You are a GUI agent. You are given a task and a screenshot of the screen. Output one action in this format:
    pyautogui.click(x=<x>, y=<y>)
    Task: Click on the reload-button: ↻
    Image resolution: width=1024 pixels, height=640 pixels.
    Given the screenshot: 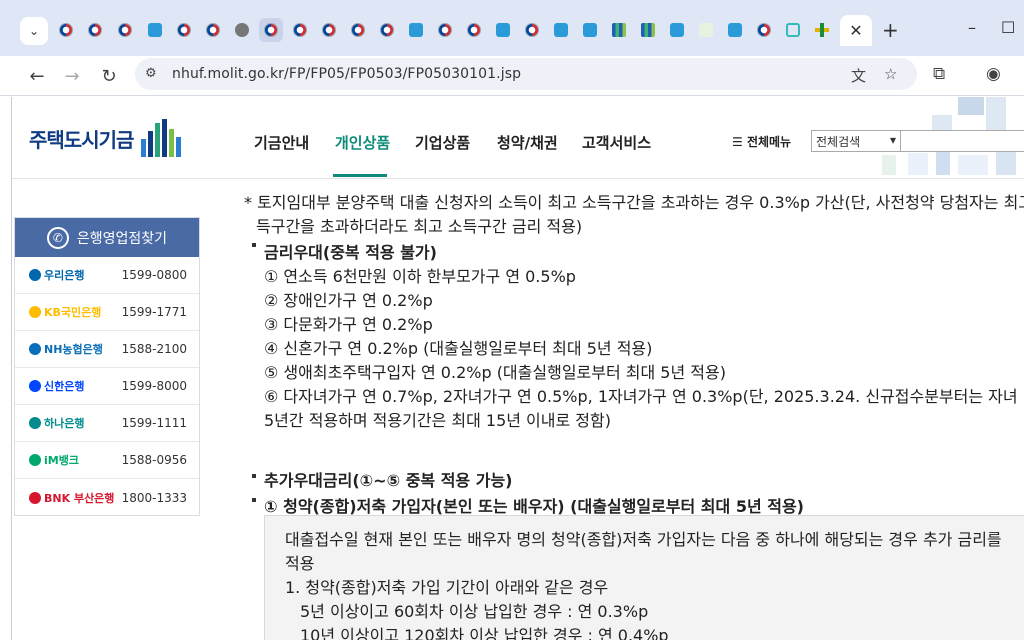 What is the action you would take?
    pyautogui.click(x=109, y=76)
    